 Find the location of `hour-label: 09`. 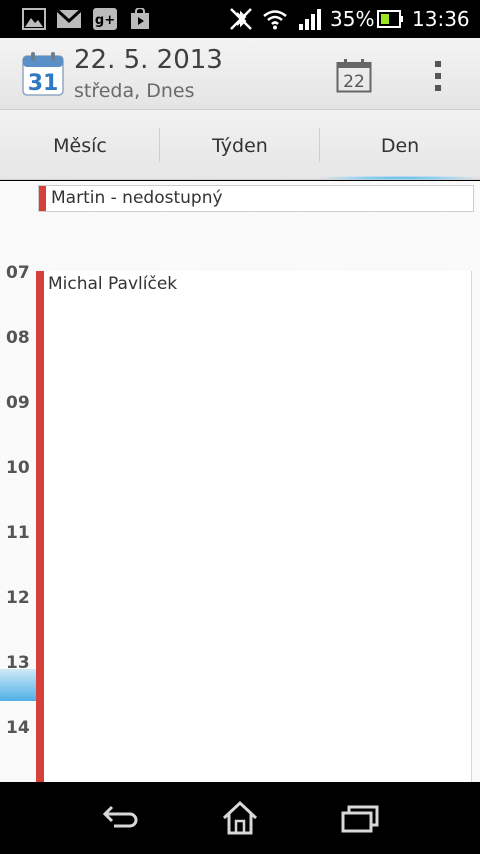

hour-label: 09 is located at coordinates (18, 403).